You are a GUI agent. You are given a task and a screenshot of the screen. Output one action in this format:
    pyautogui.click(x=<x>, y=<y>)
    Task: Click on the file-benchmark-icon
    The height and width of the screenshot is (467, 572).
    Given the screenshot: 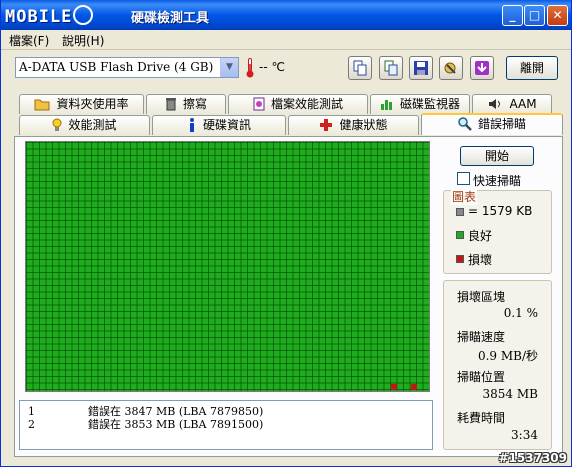 What is the action you would take?
    pyautogui.click(x=259, y=107)
    